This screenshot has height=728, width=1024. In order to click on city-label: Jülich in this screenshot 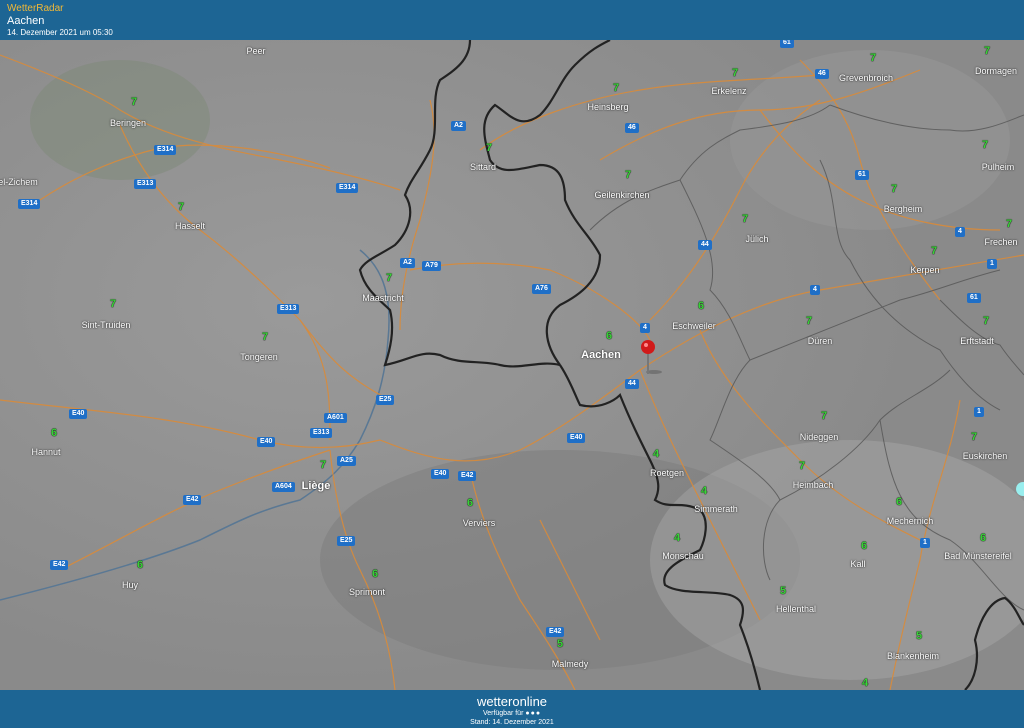, I will do `click(757, 239)`.